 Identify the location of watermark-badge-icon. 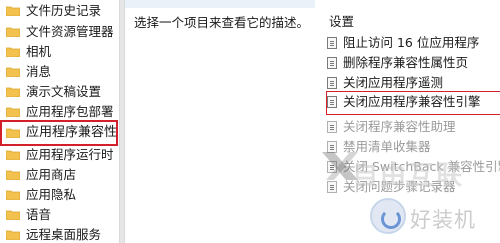
(388, 216).